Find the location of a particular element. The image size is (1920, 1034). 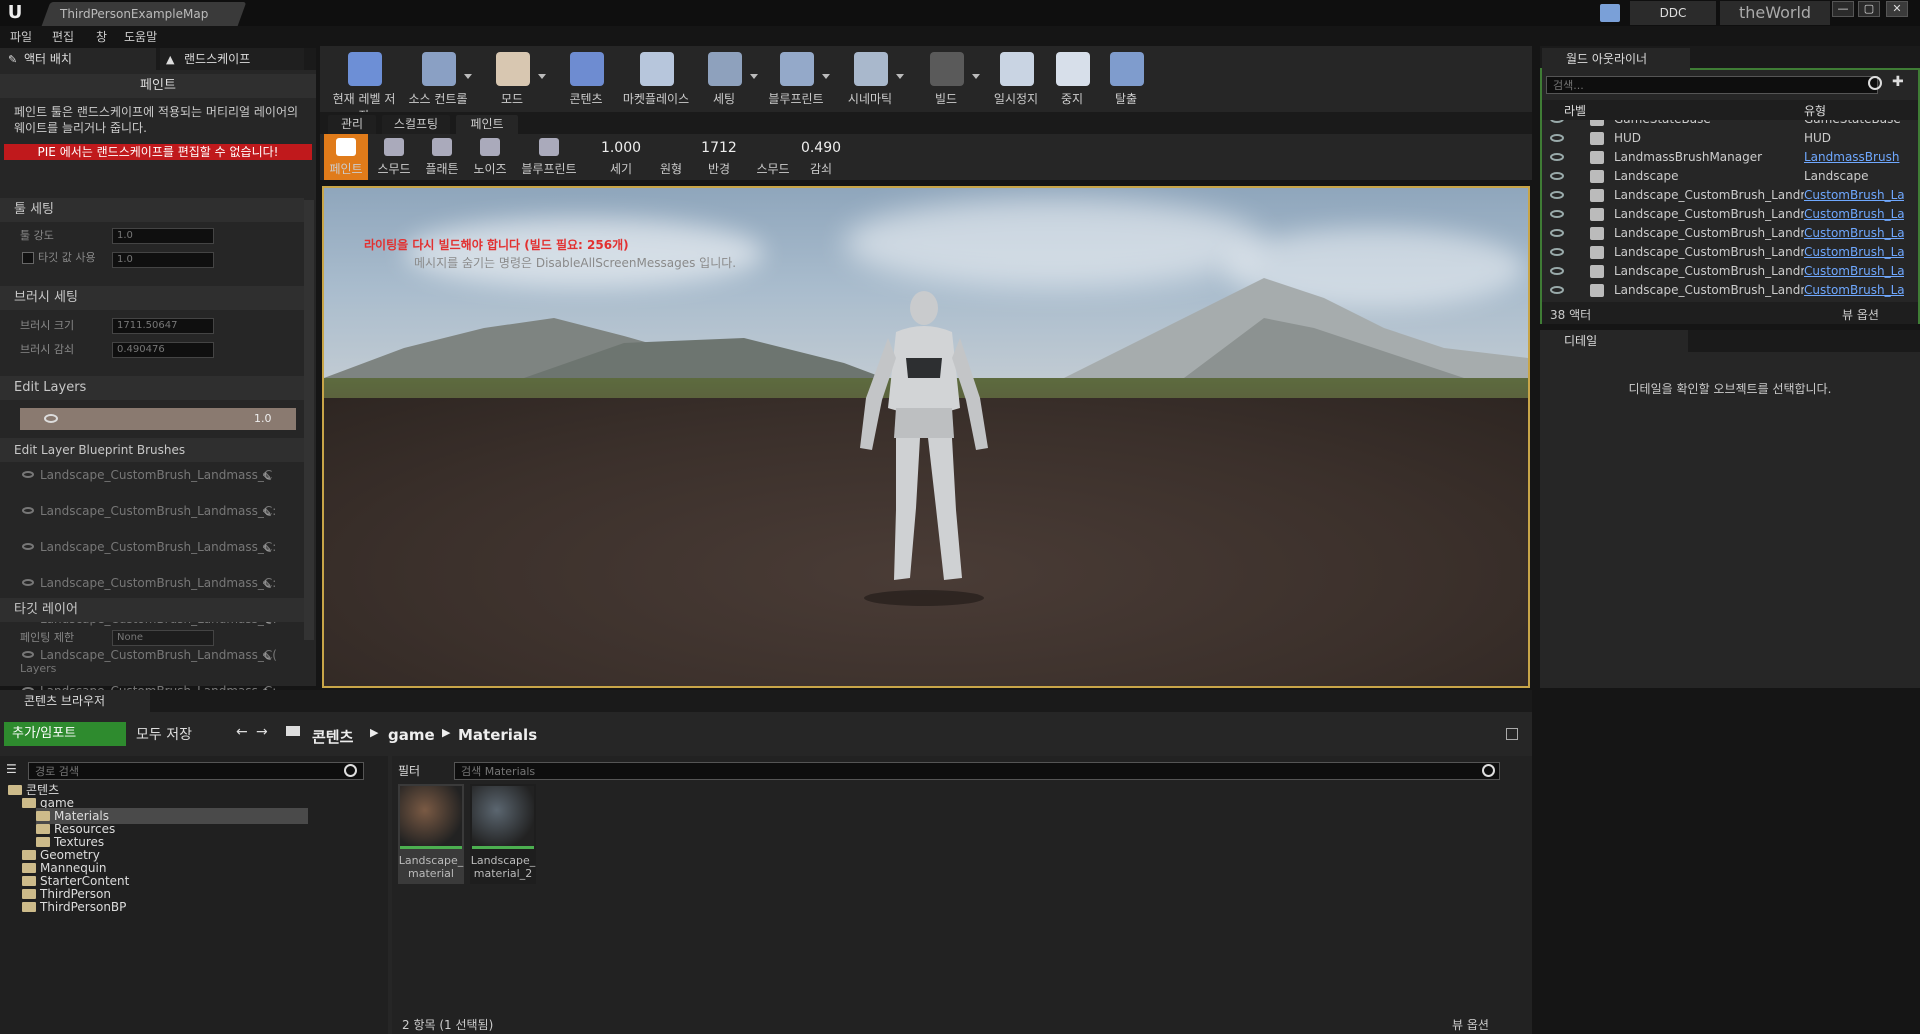

menu-edit: 편집 is located at coordinates (63, 36).